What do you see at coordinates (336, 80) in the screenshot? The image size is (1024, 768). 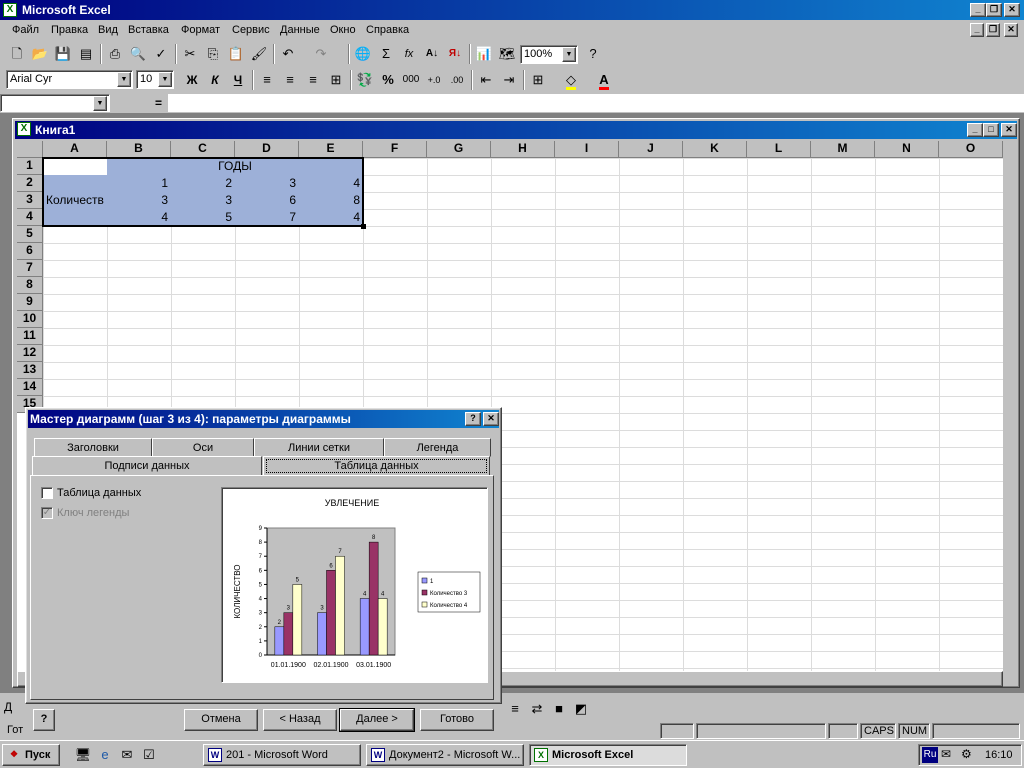 I see `merge-center-icon: ⊞` at bounding box center [336, 80].